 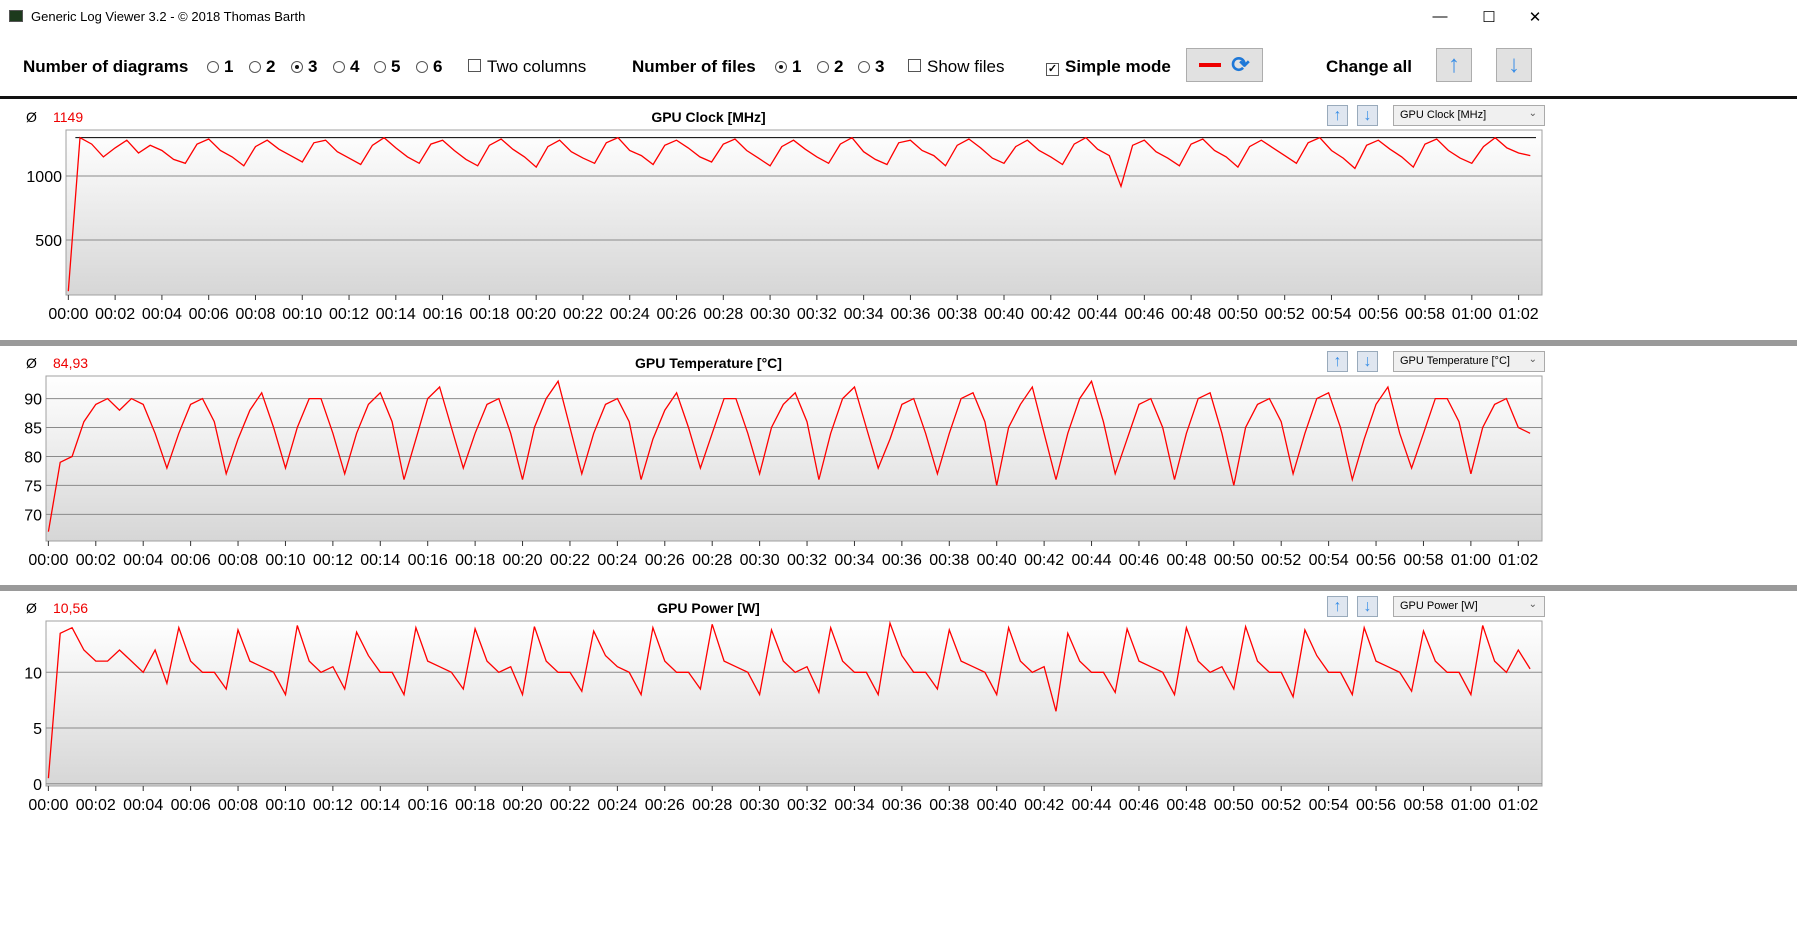 I want to click on x-tick-label: 00:56, so click(x=1376, y=805).